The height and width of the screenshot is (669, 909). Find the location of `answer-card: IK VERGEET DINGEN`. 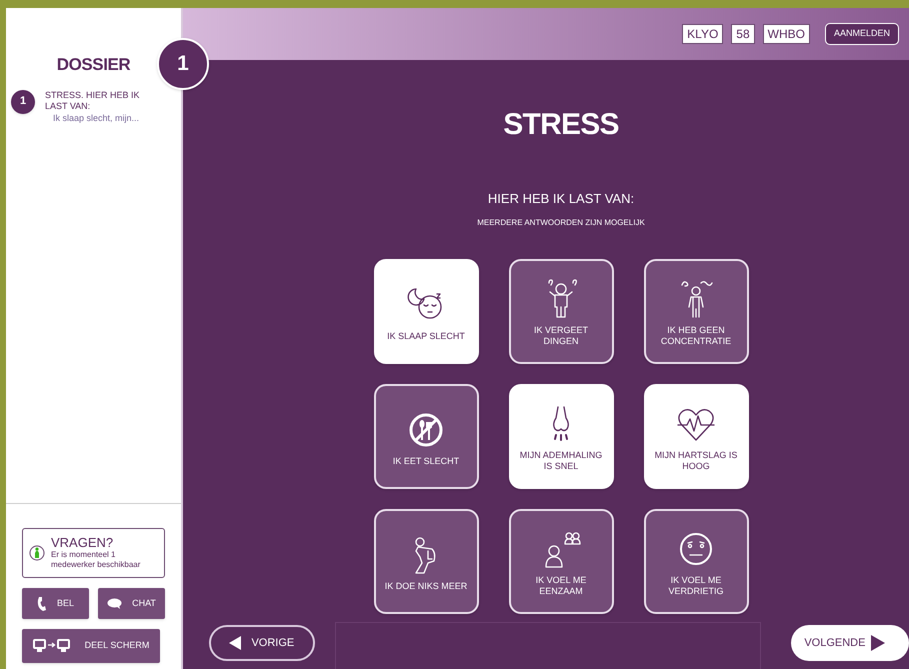

answer-card: IK VERGEET DINGEN is located at coordinates (561, 311).